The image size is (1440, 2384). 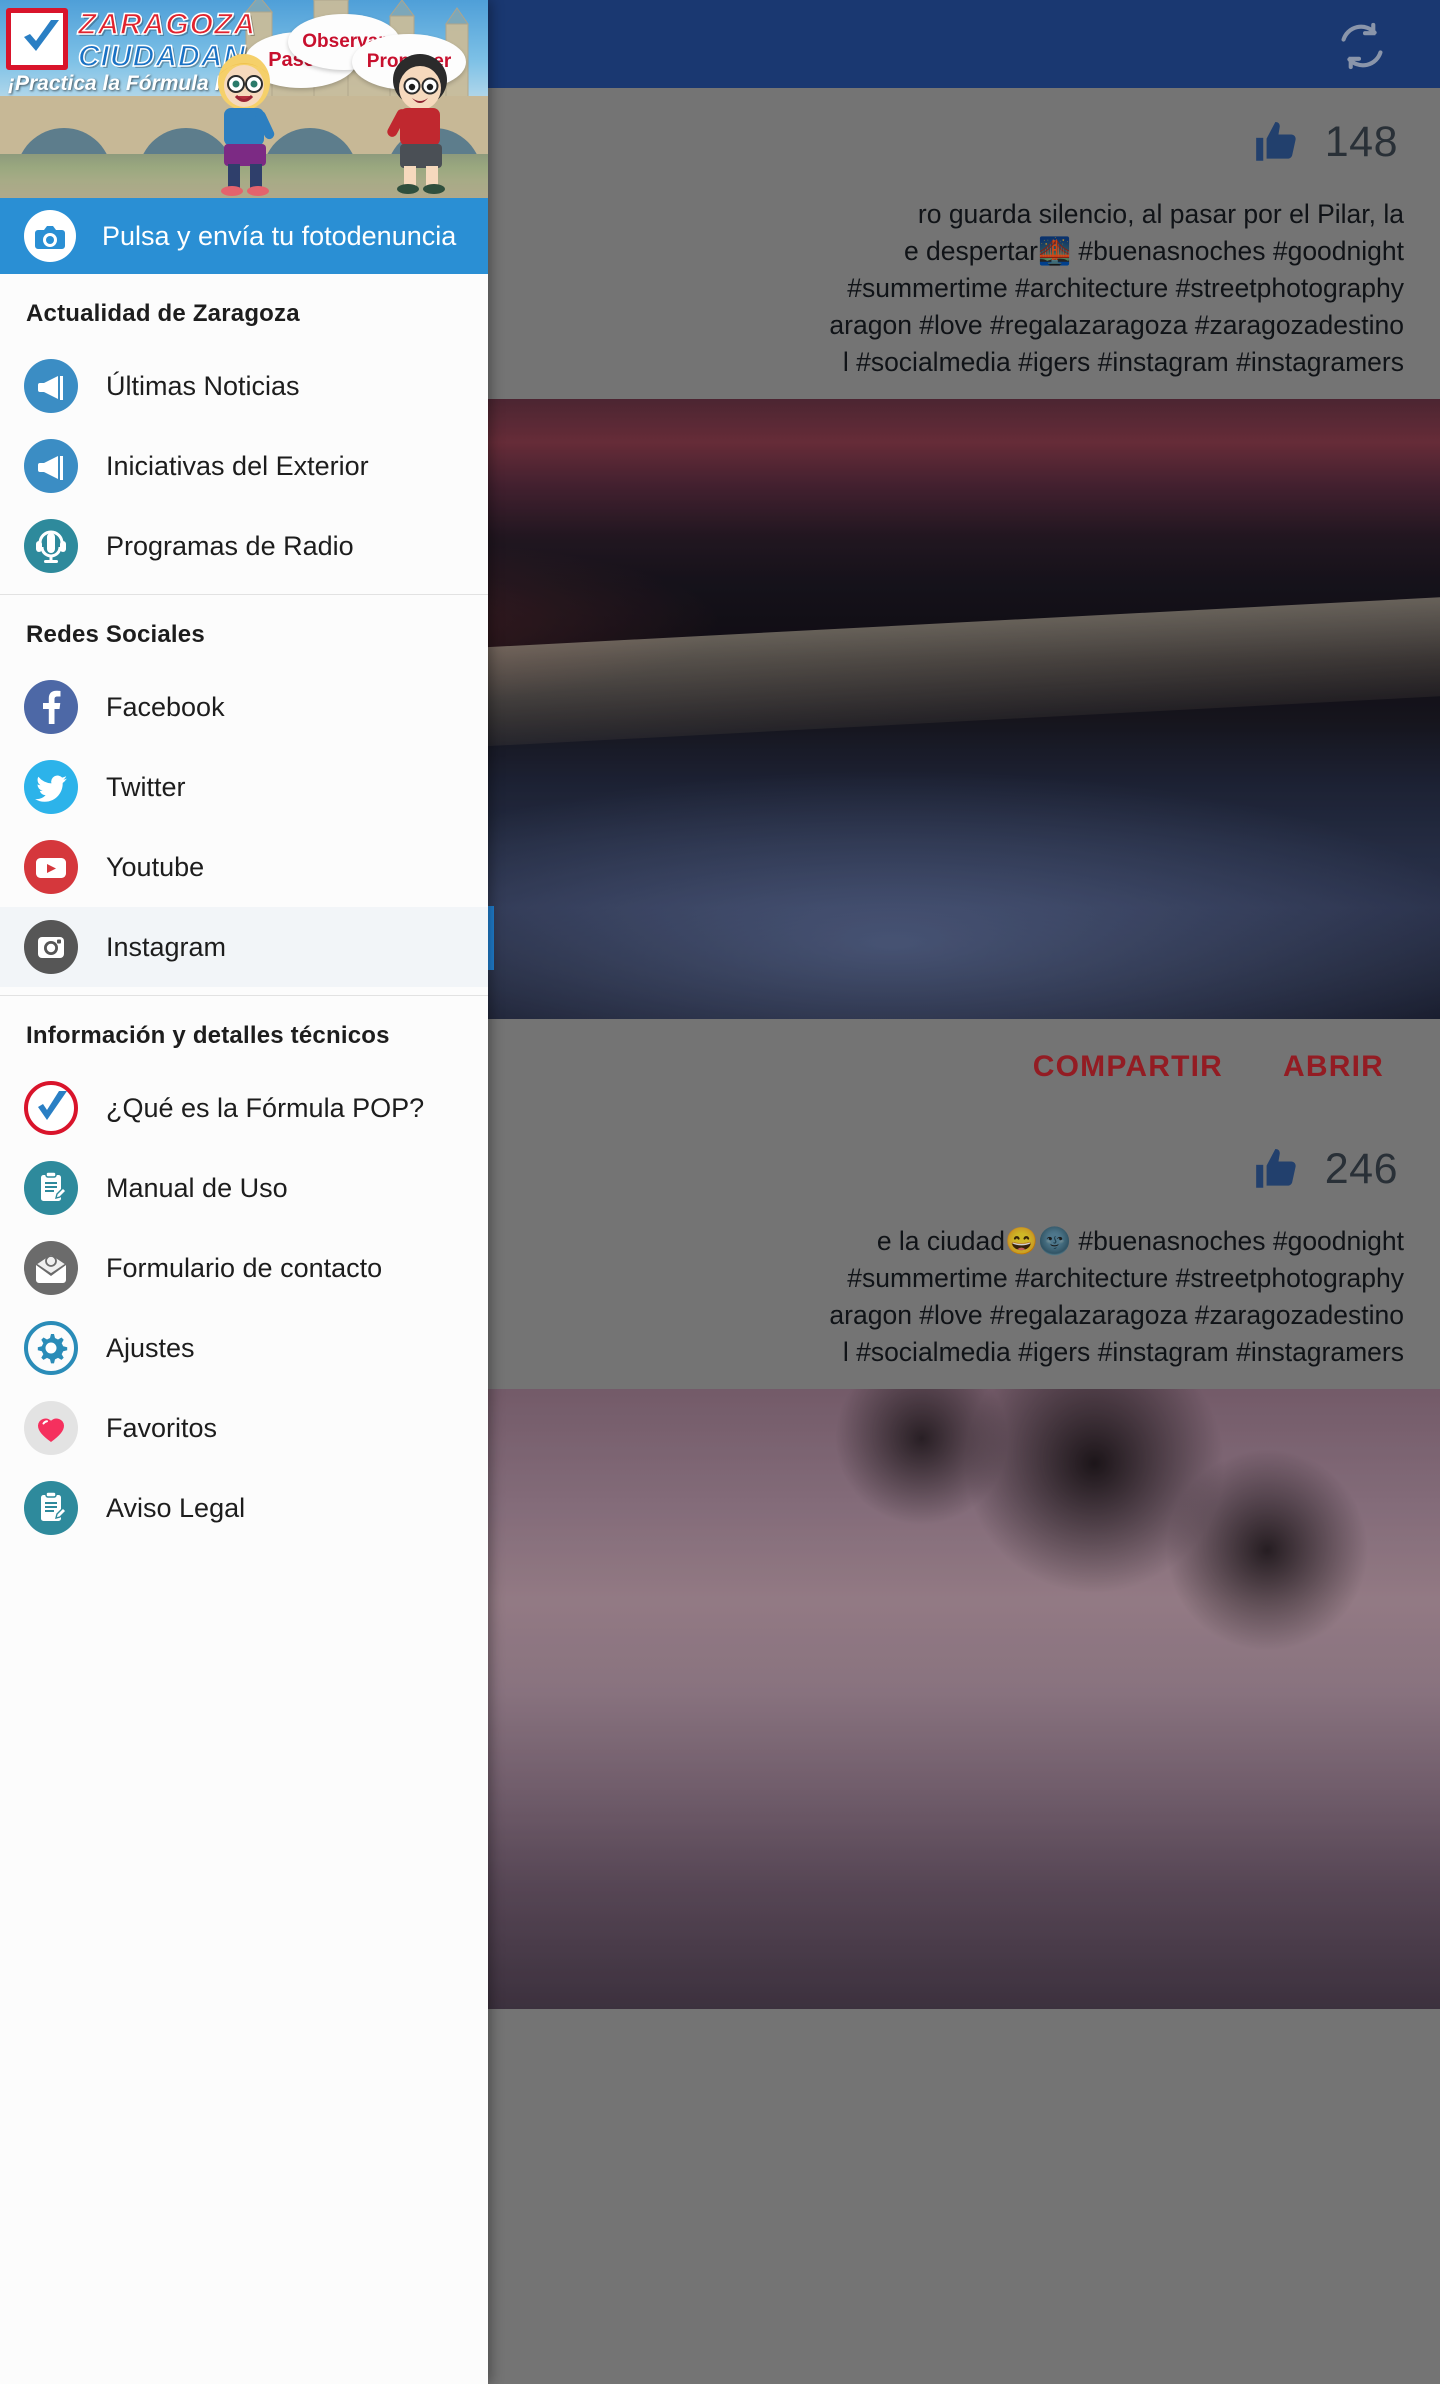 I want to click on sidebar-item-facebook: Facebook, so click(x=244, y=707).